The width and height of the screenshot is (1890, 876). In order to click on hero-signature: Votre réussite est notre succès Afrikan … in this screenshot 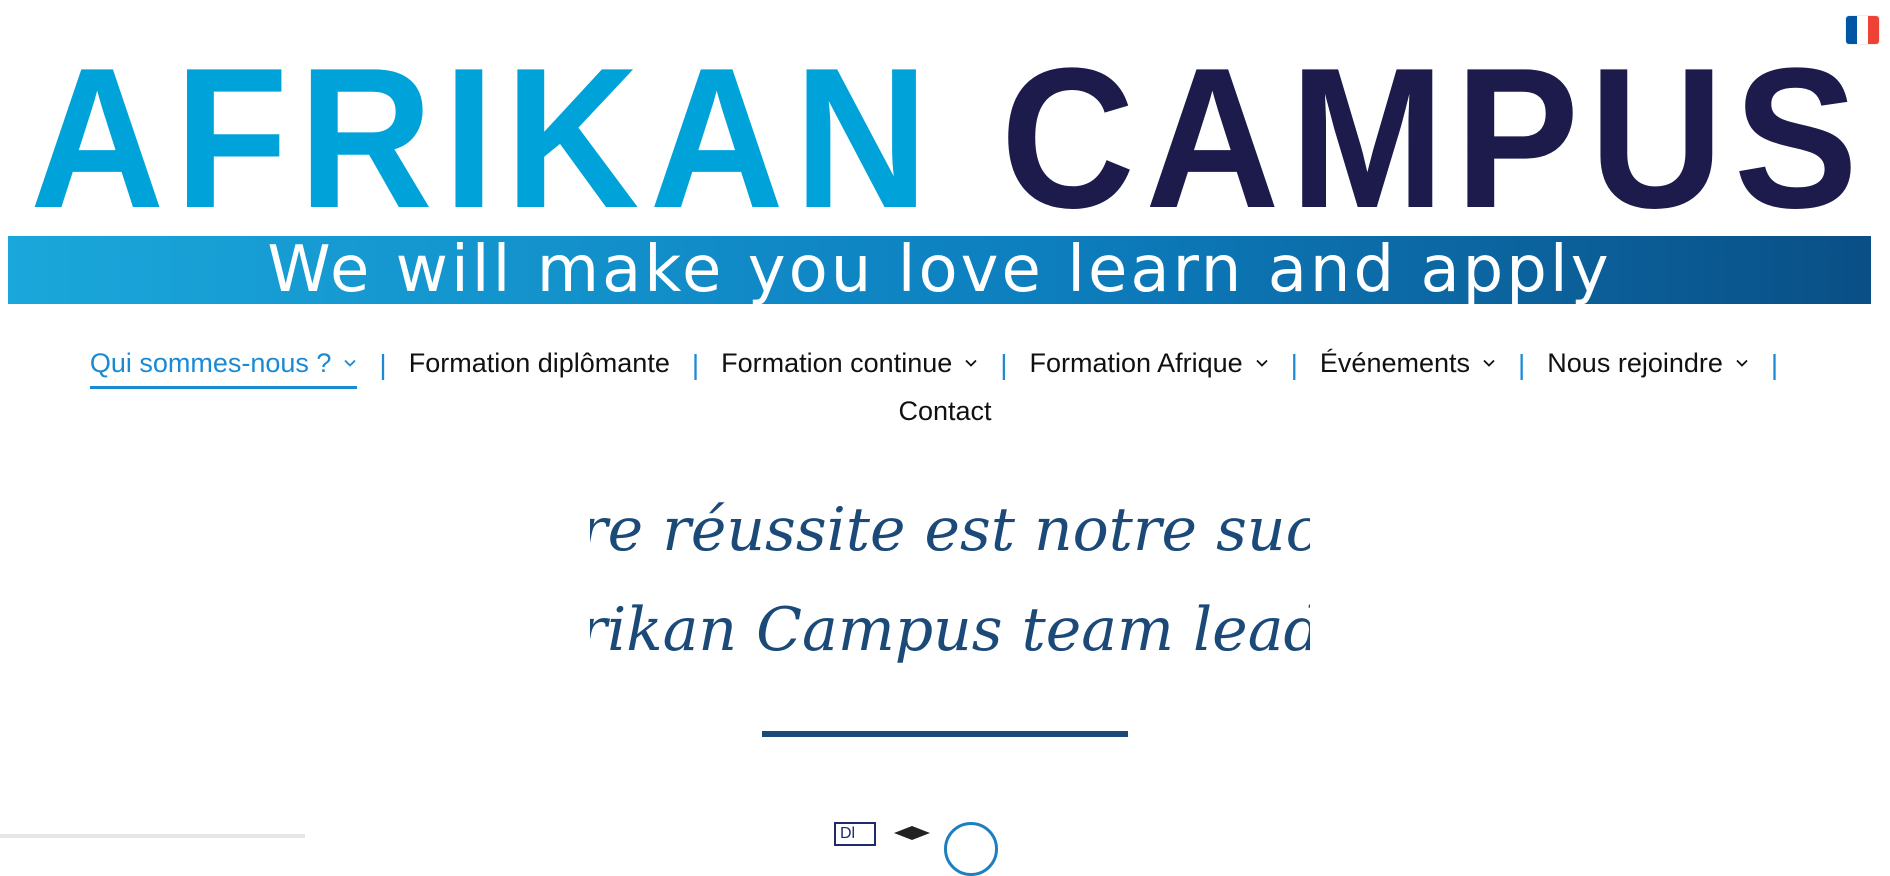, I will do `click(950, 580)`.